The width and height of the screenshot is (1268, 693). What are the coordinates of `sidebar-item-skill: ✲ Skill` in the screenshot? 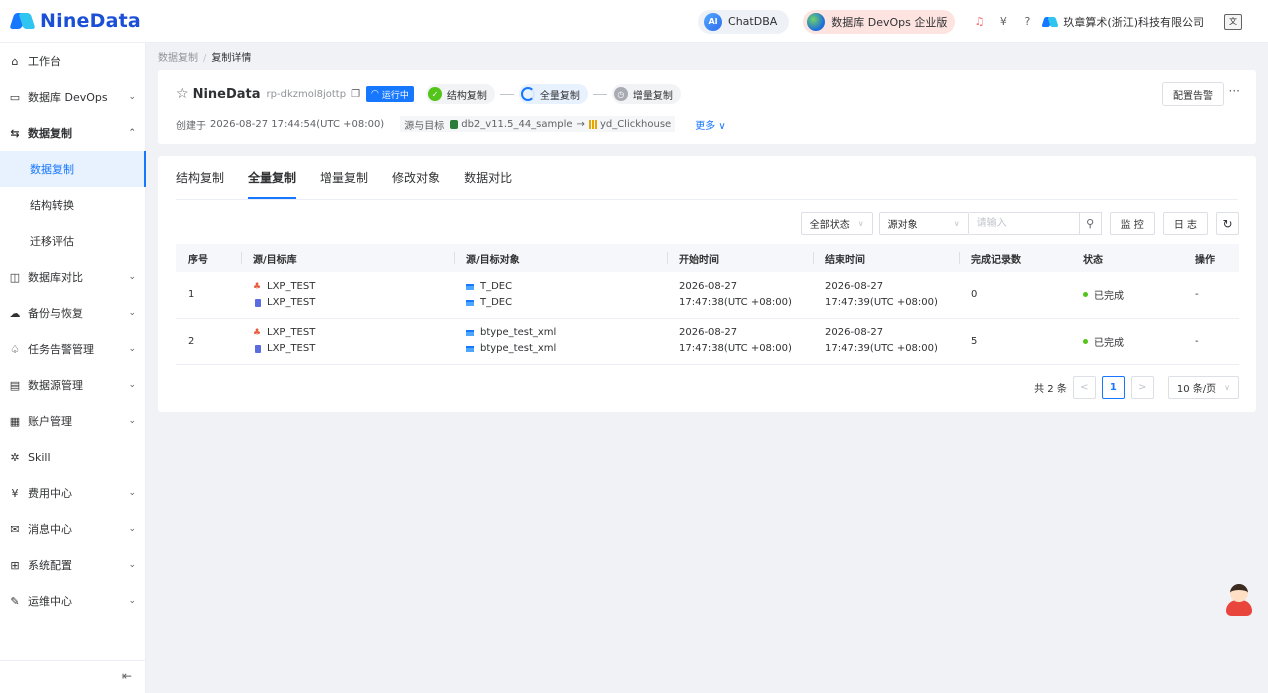 It's located at (73, 457).